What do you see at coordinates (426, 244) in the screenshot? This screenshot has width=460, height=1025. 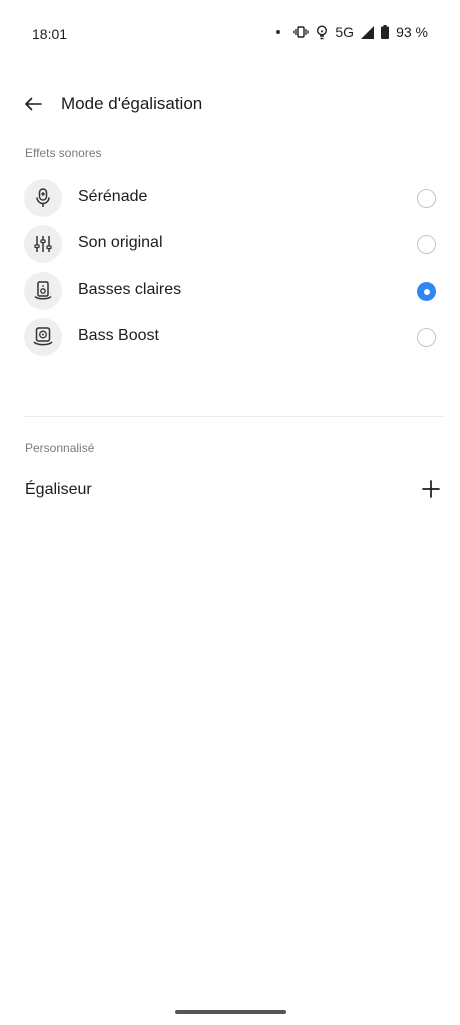 I see `radio-son-original` at bounding box center [426, 244].